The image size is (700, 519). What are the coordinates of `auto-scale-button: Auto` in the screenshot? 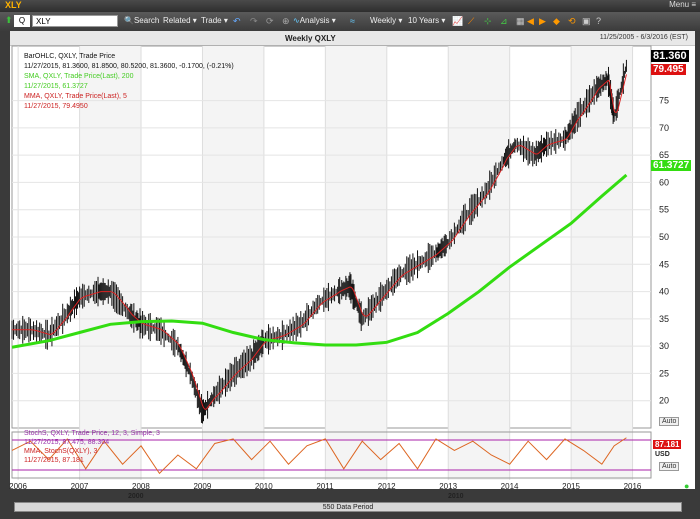 It's located at (669, 421).